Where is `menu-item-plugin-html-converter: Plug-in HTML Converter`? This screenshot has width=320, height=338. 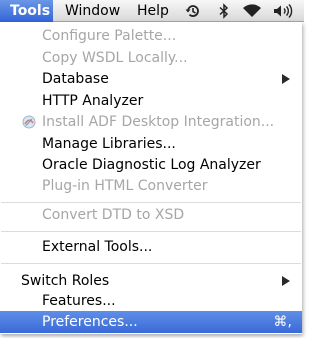
menu-item-plugin-html-converter: Plug-in HTML Converter is located at coordinates (151, 186).